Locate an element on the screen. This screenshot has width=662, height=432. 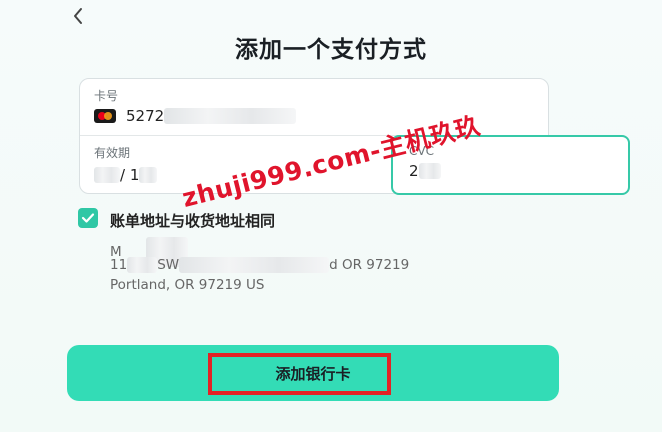
card-number-value: 5272 is located at coordinates (145, 116).